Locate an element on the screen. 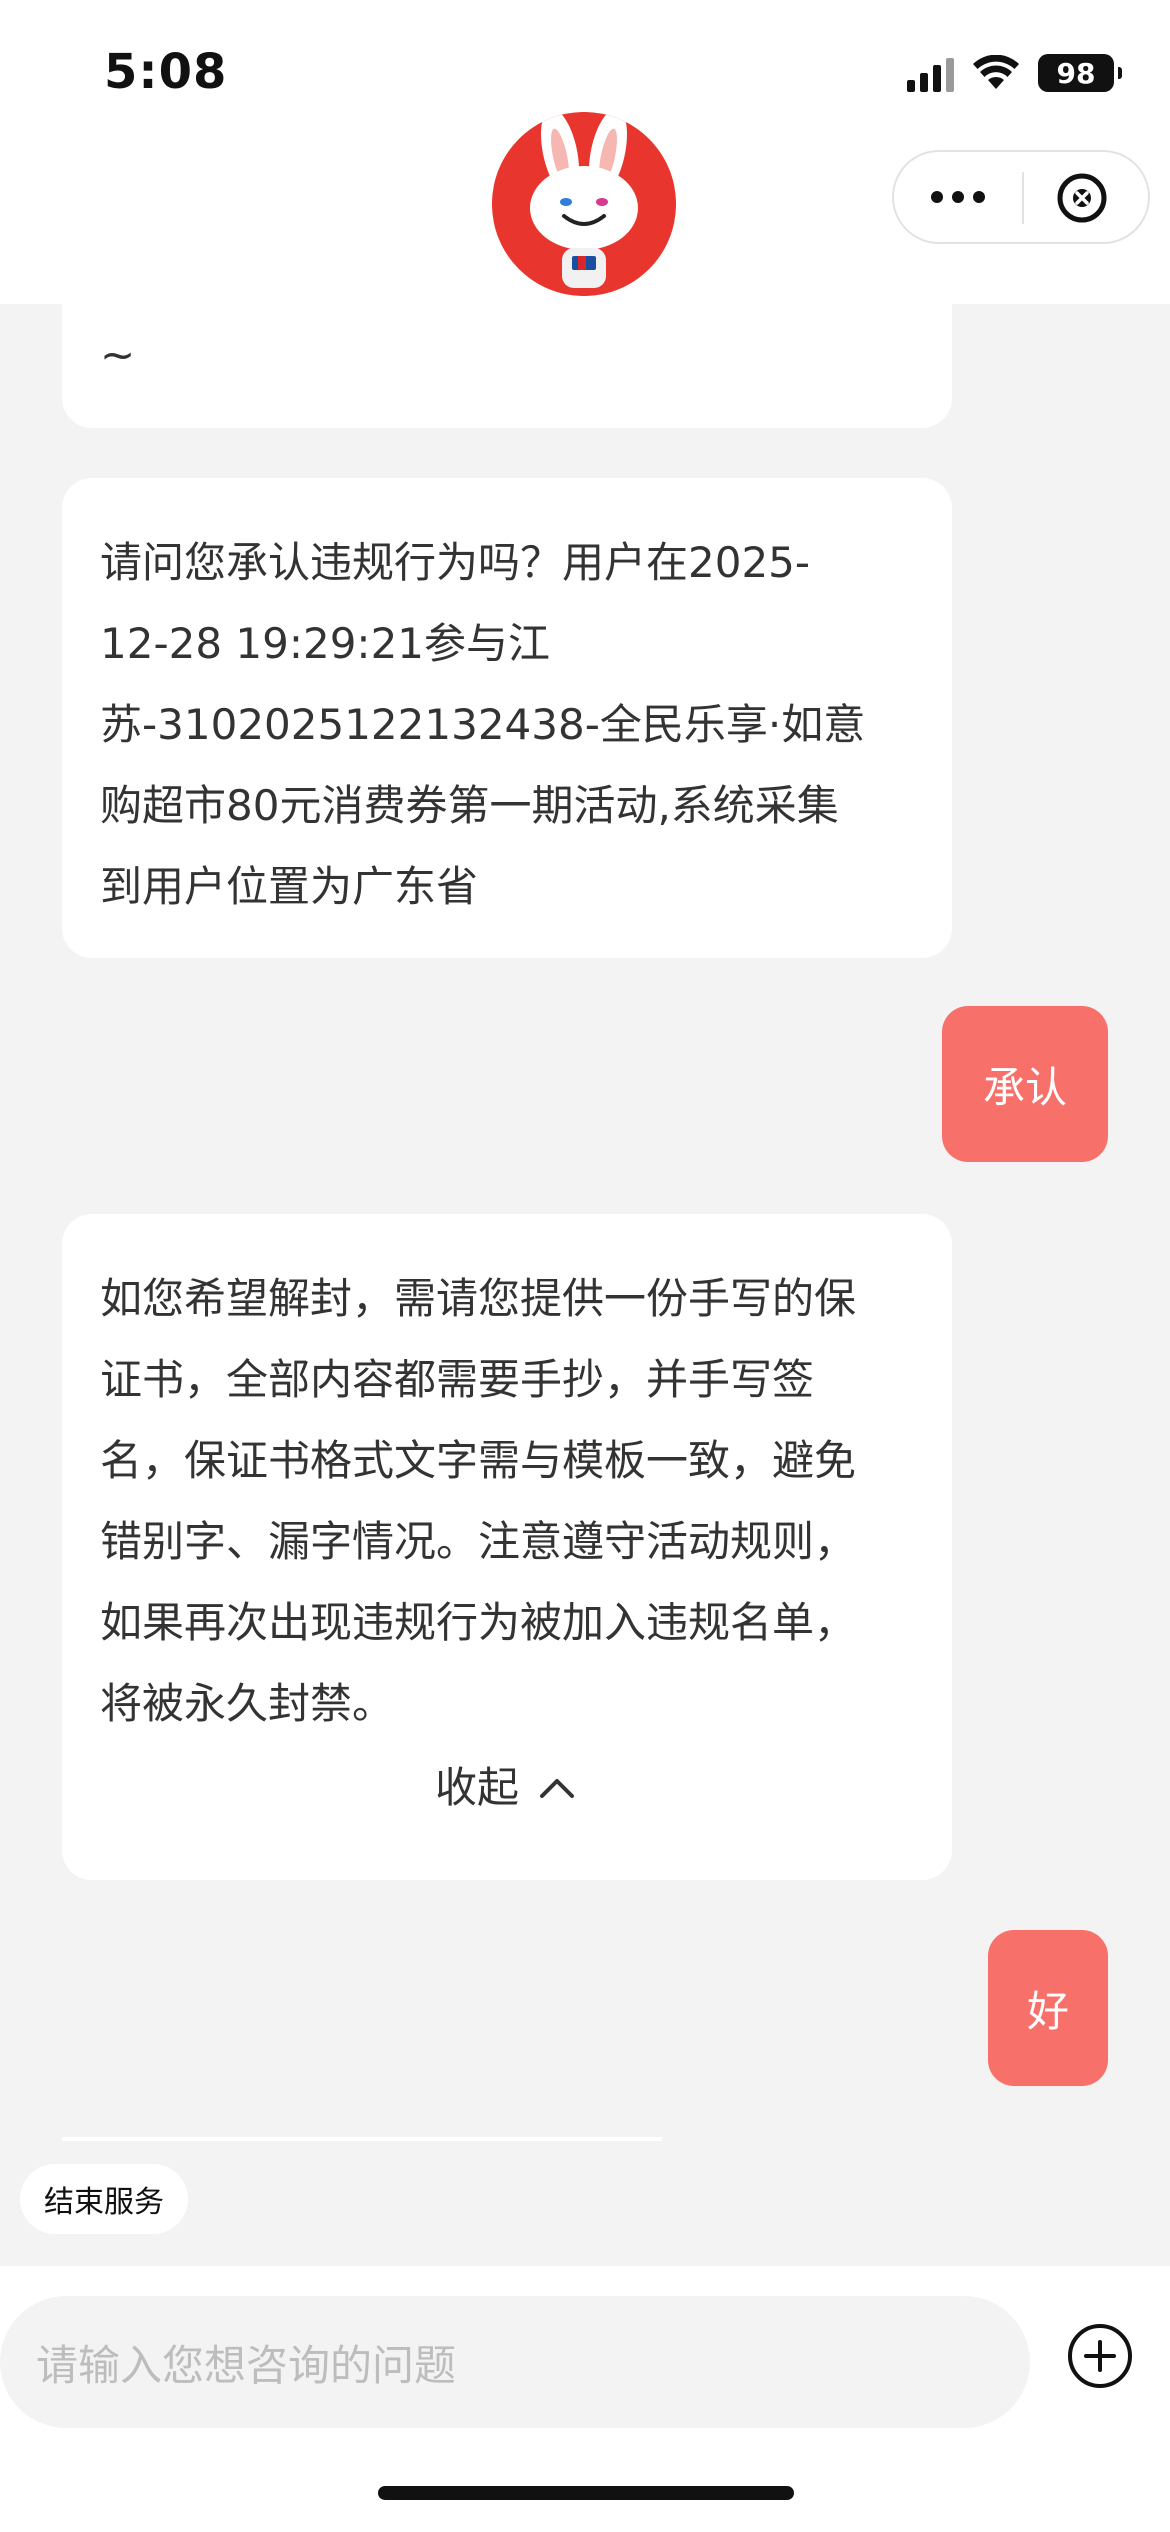 Image resolution: width=1170 pixels, height=2532 pixels. message-line: 将被永久封禁。 is located at coordinates (247, 1703).